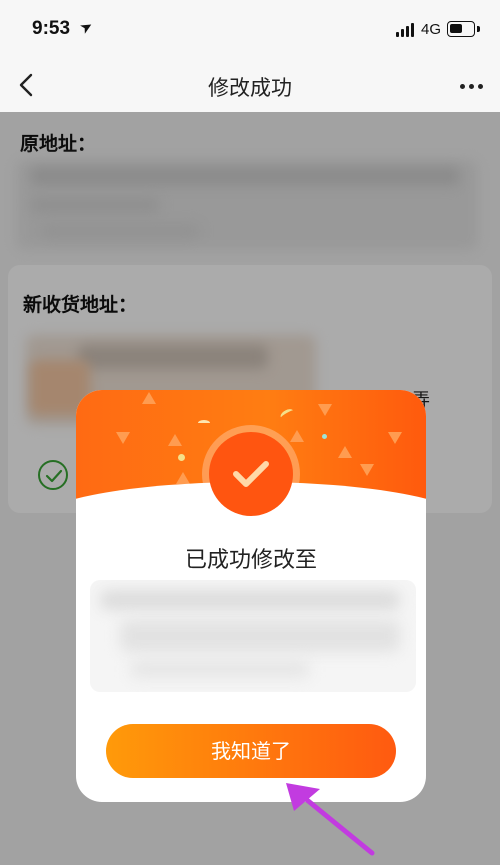 The height and width of the screenshot is (865, 500). Describe the element at coordinates (86, 27) in the screenshot. I see `location-arrow-icon: ➤` at that location.